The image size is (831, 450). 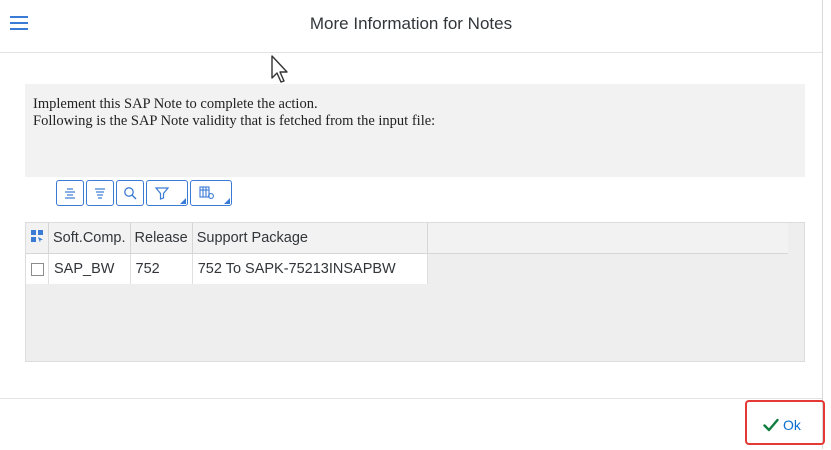 I want to click on table-settings-icon, so click(x=211, y=193).